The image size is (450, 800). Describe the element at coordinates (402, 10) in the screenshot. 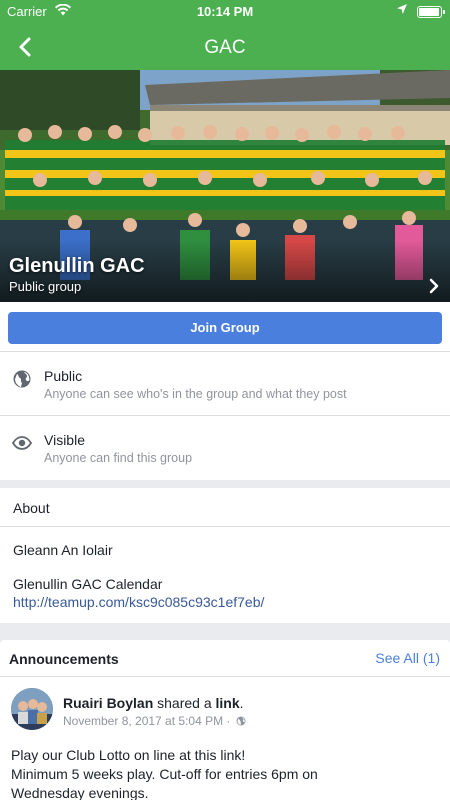

I see `location-arrow-icon` at that location.